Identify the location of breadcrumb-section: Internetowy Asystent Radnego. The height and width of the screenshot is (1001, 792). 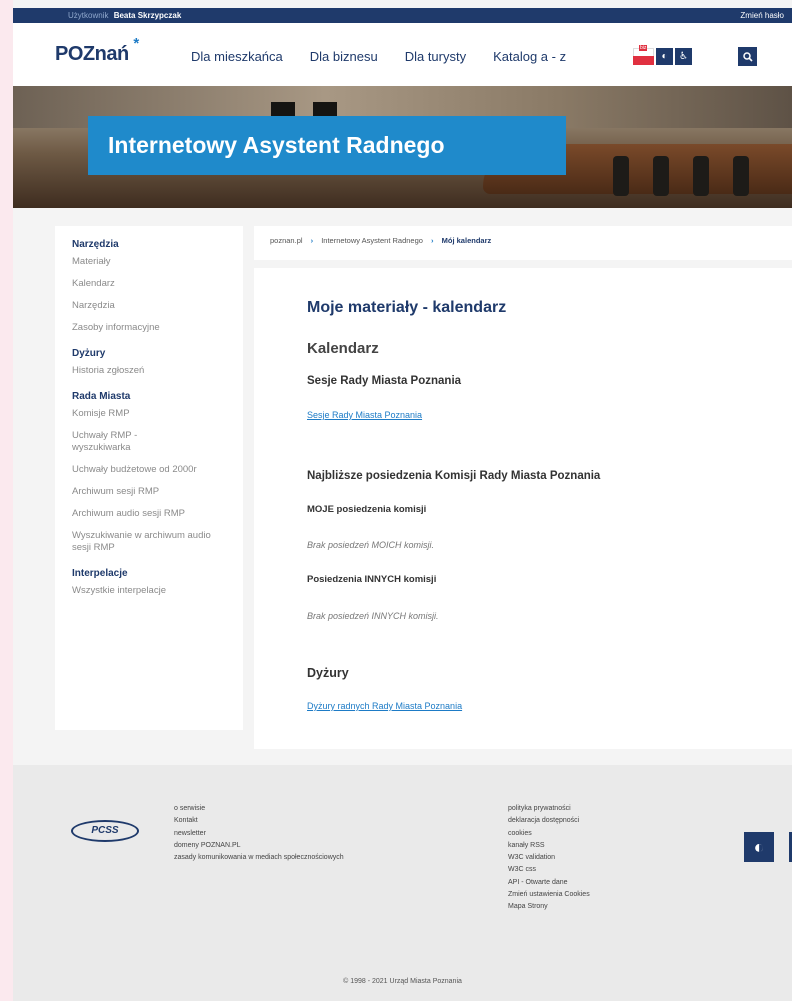
(372, 240).